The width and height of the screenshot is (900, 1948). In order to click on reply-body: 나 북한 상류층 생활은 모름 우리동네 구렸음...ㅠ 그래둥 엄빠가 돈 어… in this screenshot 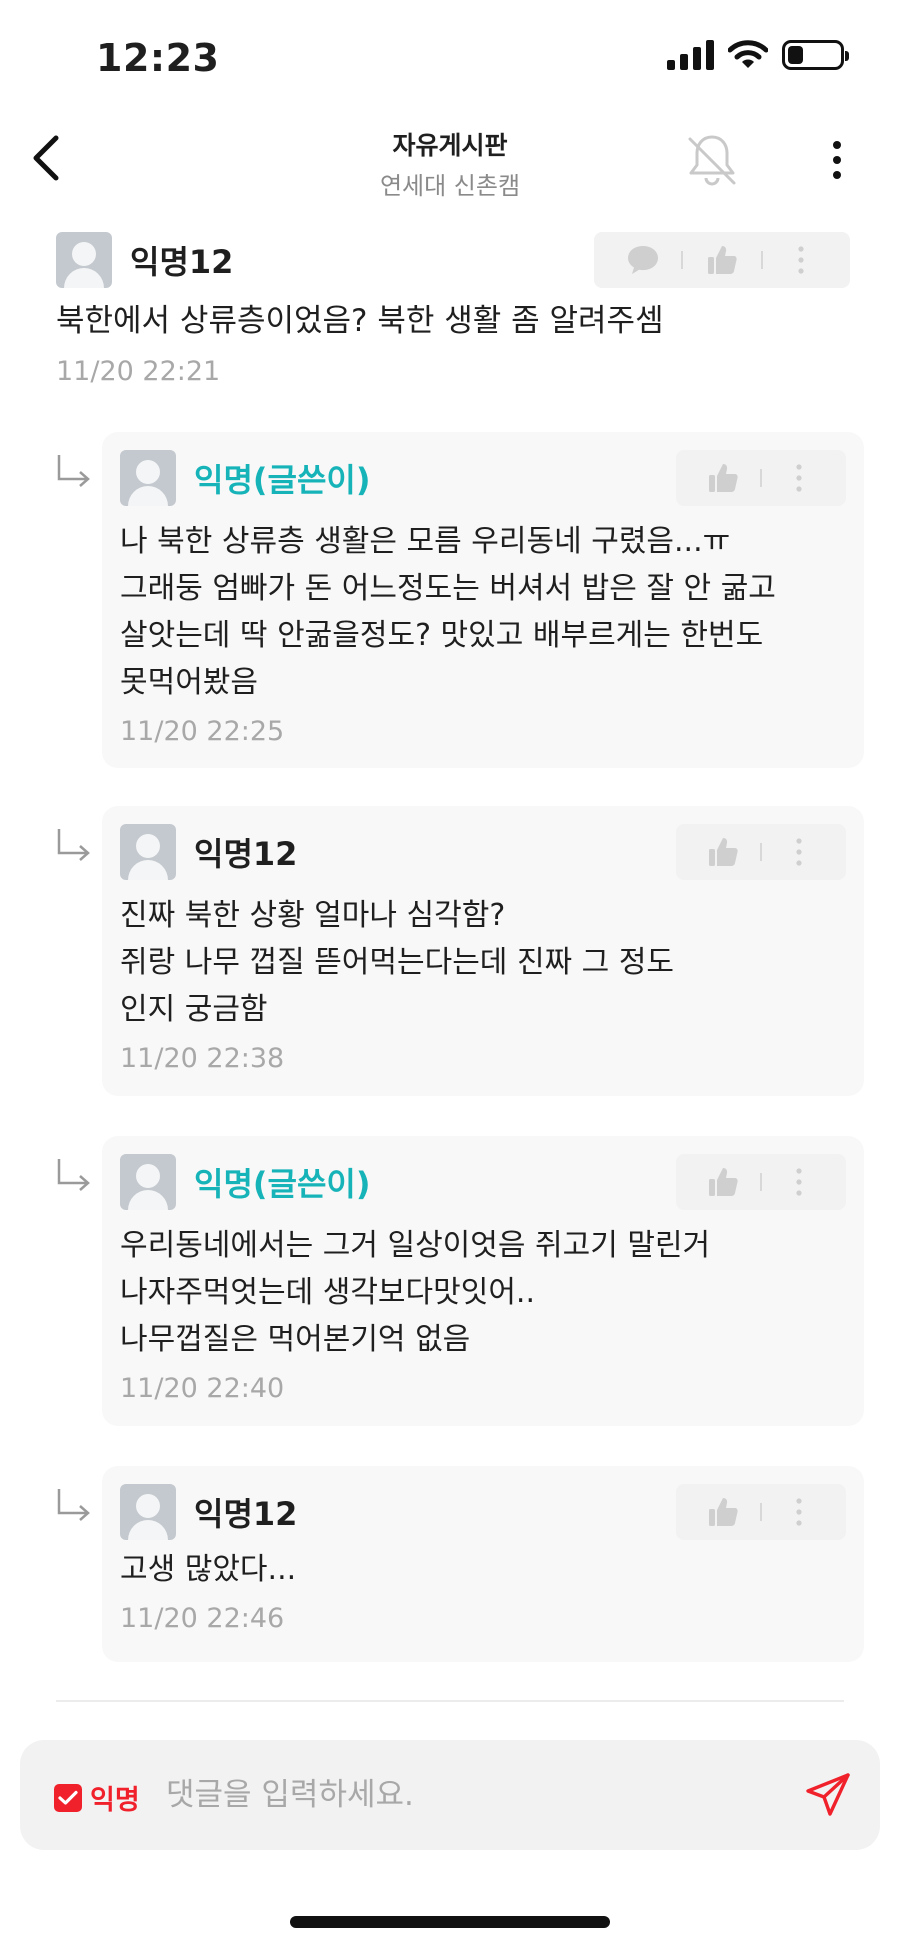, I will do `click(485, 632)`.